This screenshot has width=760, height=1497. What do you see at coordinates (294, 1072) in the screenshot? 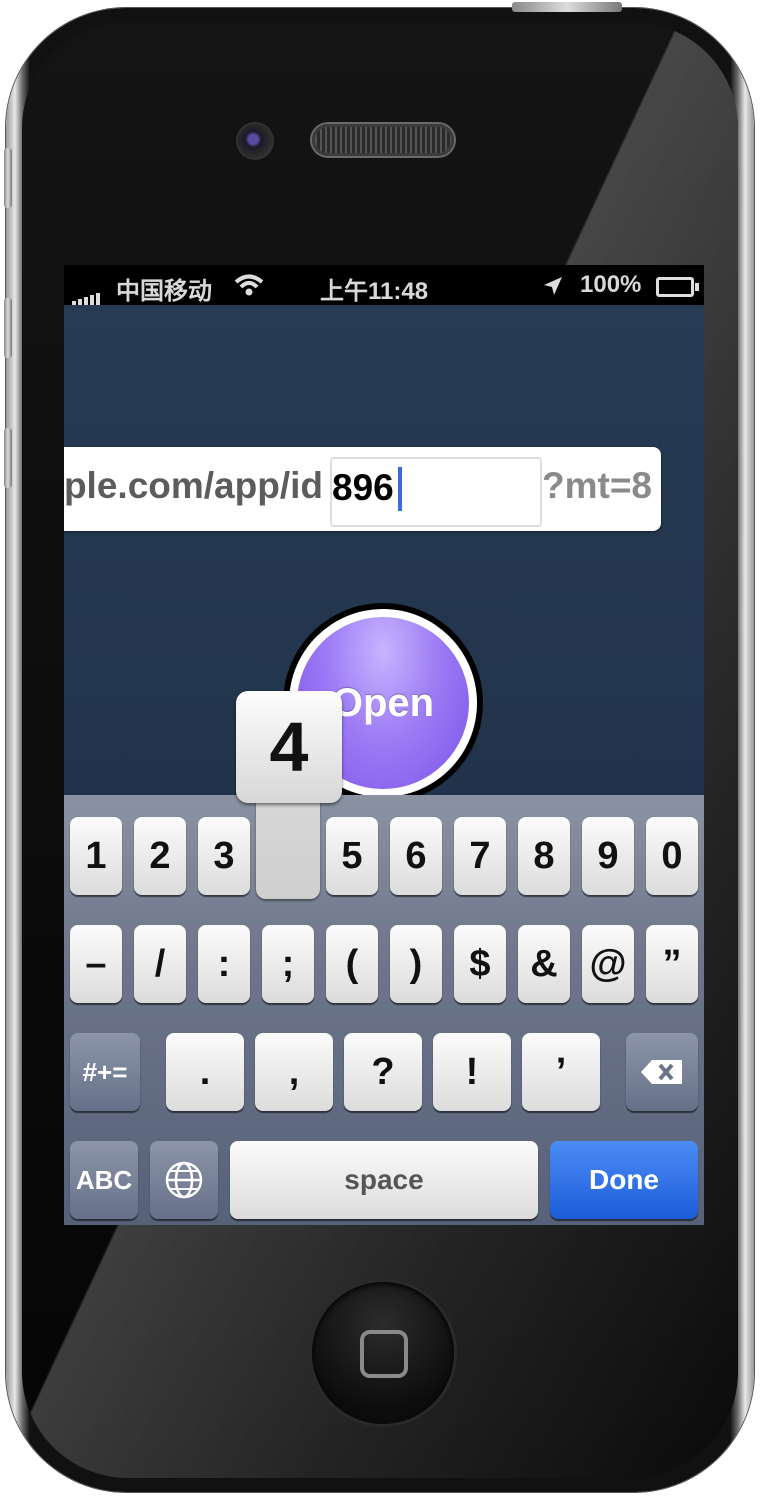
I see `key-comma: ,` at bounding box center [294, 1072].